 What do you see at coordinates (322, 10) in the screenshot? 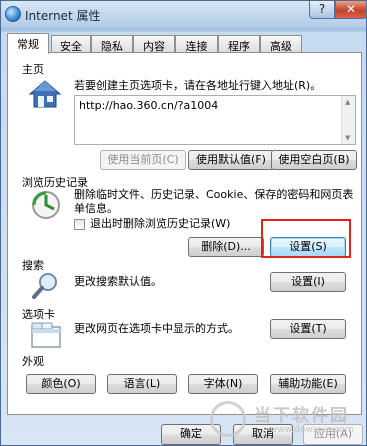
I see `help-button: ?` at bounding box center [322, 10].